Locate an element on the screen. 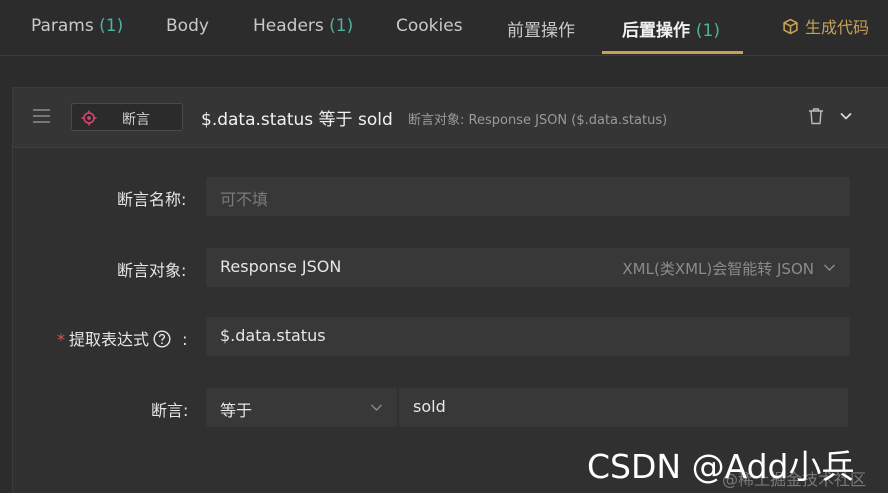 The image size is (888, 493). drag-handle-icon is located at coordinates (41, 116).